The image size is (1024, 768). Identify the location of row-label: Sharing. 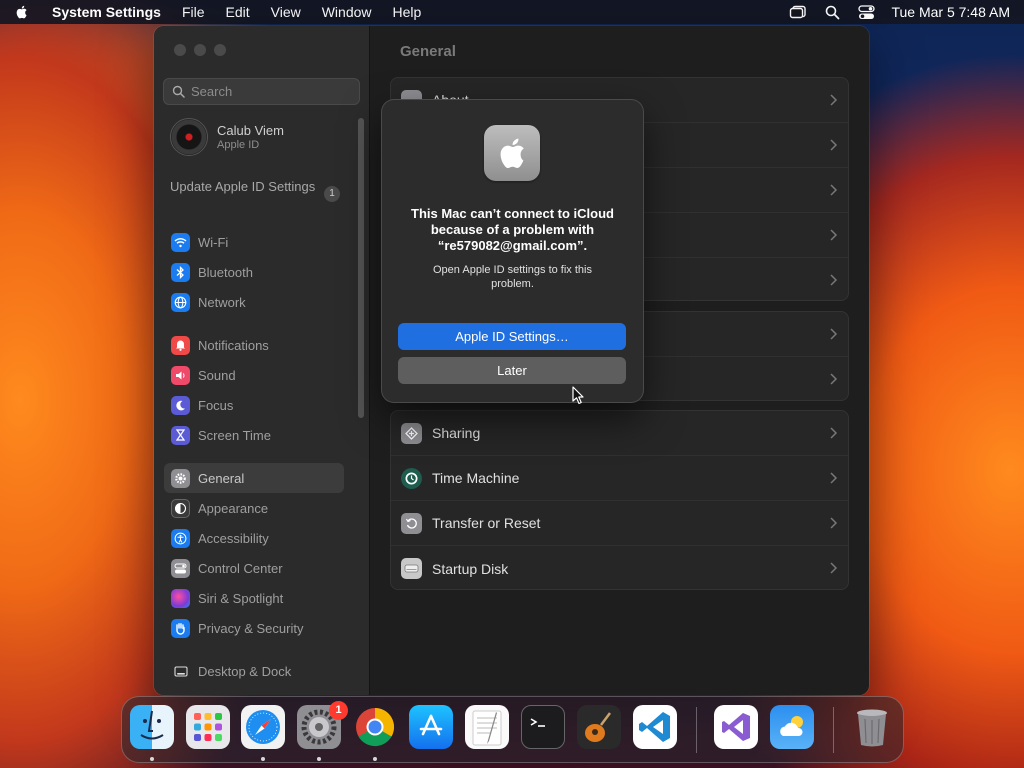
(456, 433).